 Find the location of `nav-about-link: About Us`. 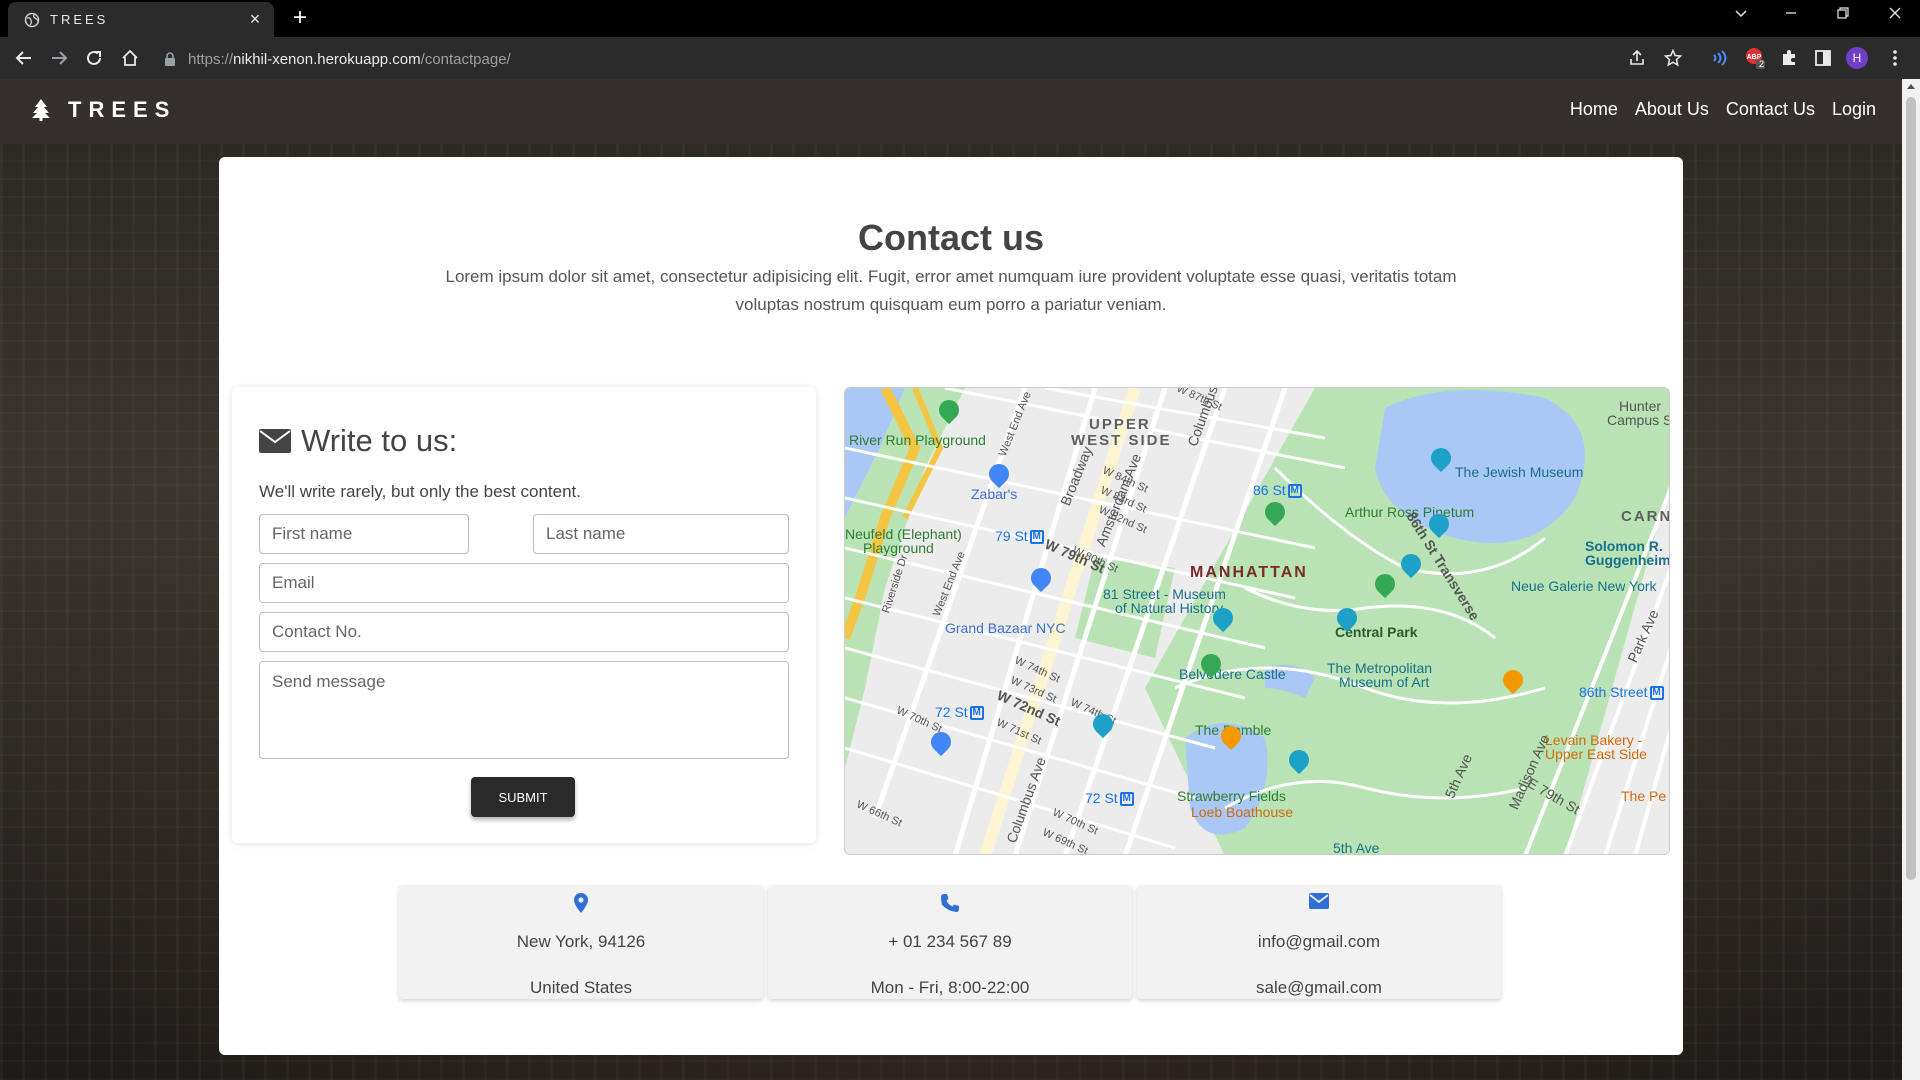

nav-about-link: About Us is located at coordinates (1672, 109).